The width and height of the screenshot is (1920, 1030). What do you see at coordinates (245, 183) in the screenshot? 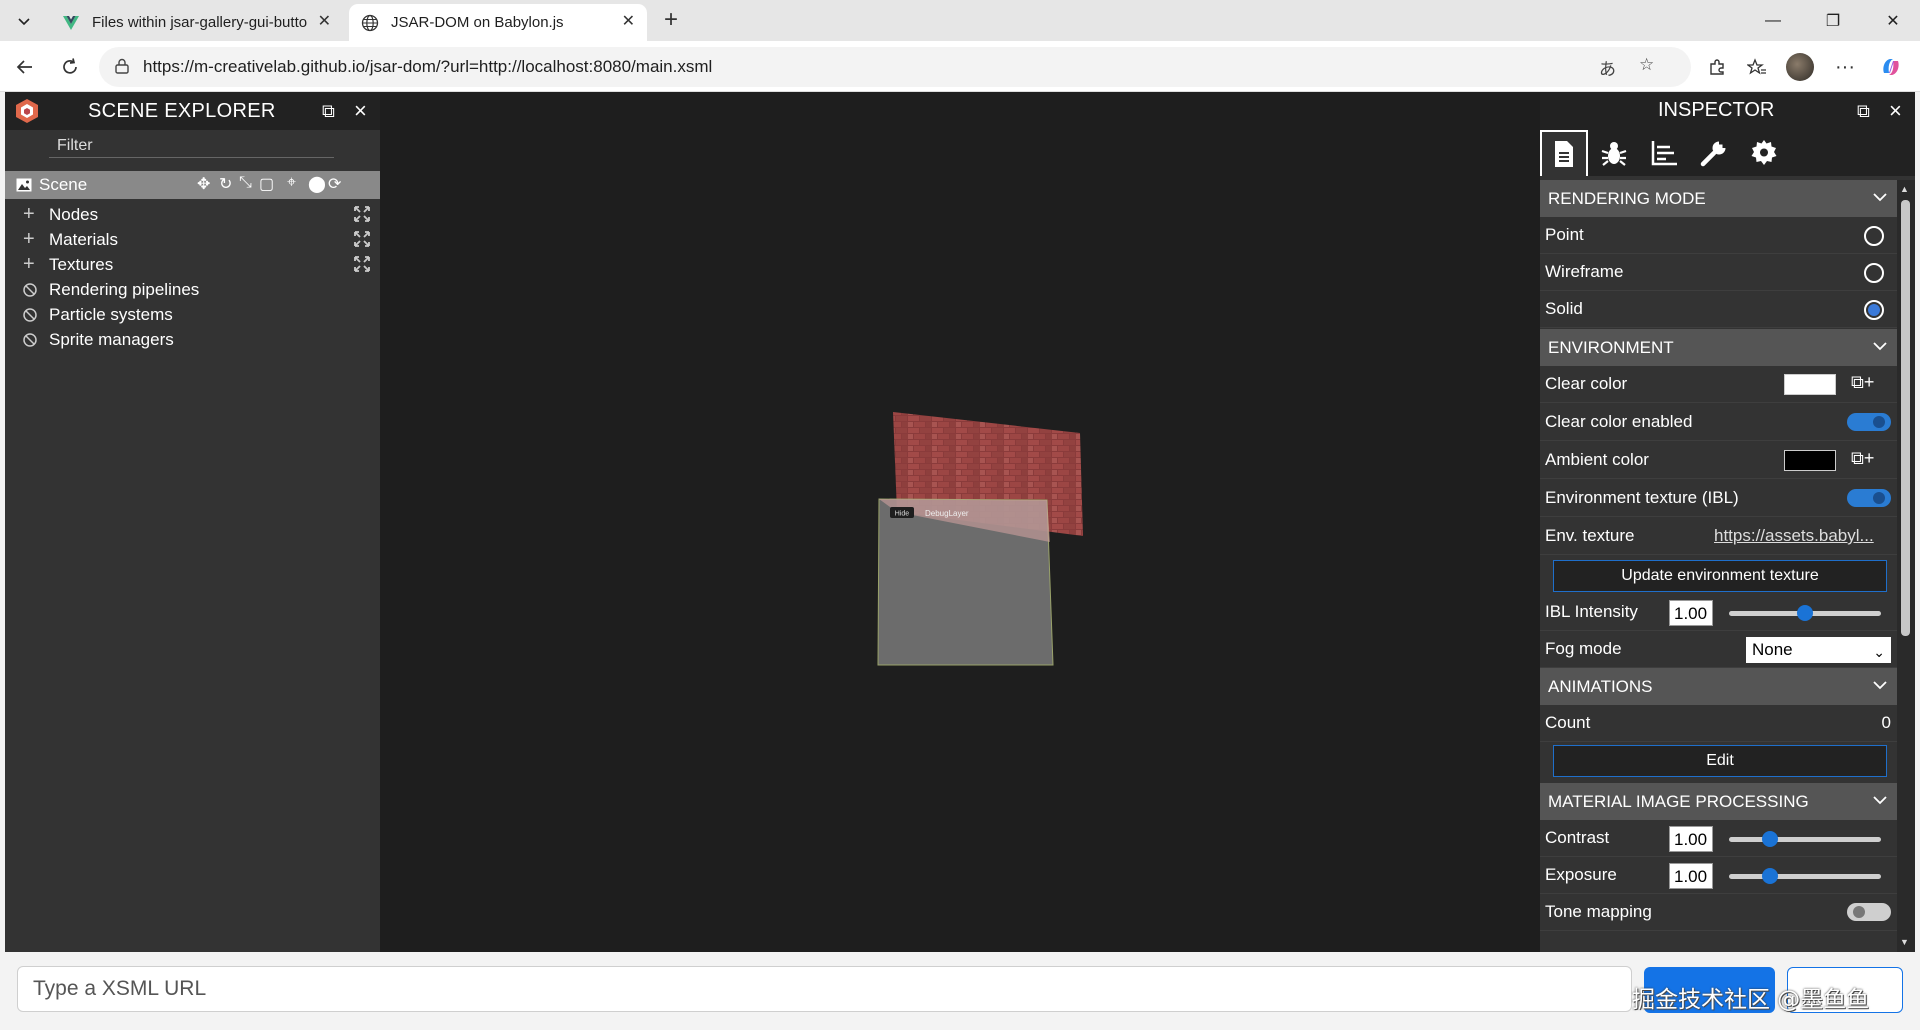
I see `scale-gizmo-icon: ⤡` at bounding box center [245, 183].